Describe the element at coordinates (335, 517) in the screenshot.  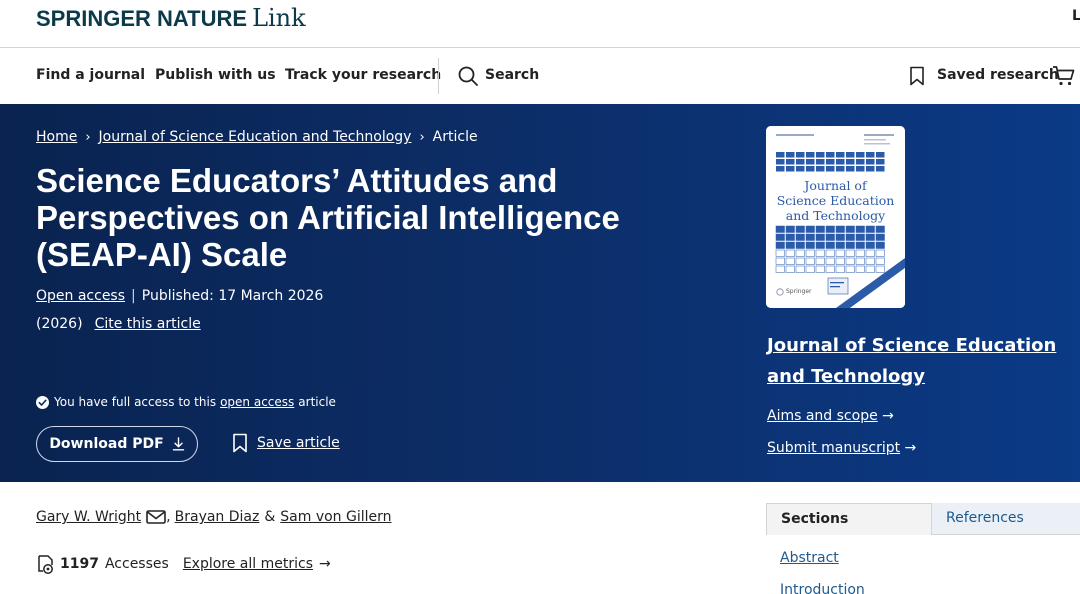
I see `author-link: Sam von Gillern` at that location.